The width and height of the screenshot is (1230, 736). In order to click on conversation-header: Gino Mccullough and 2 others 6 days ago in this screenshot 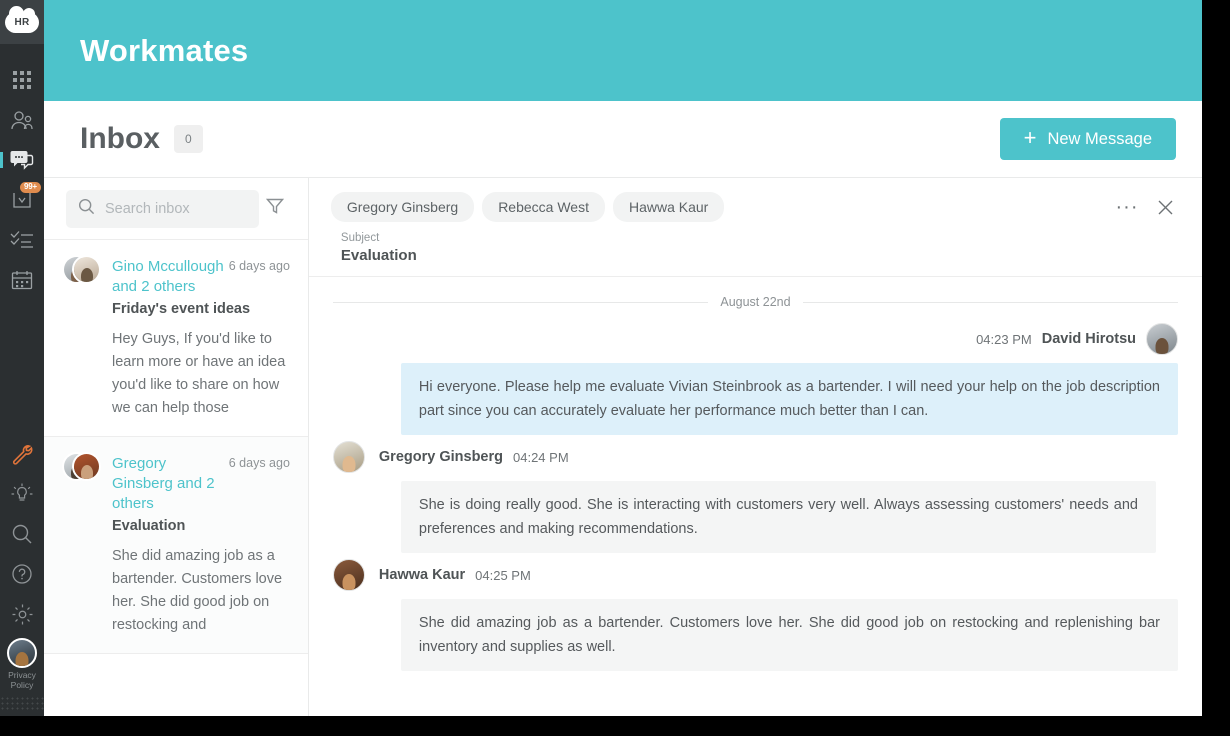, I will do `click(176, 275)`.